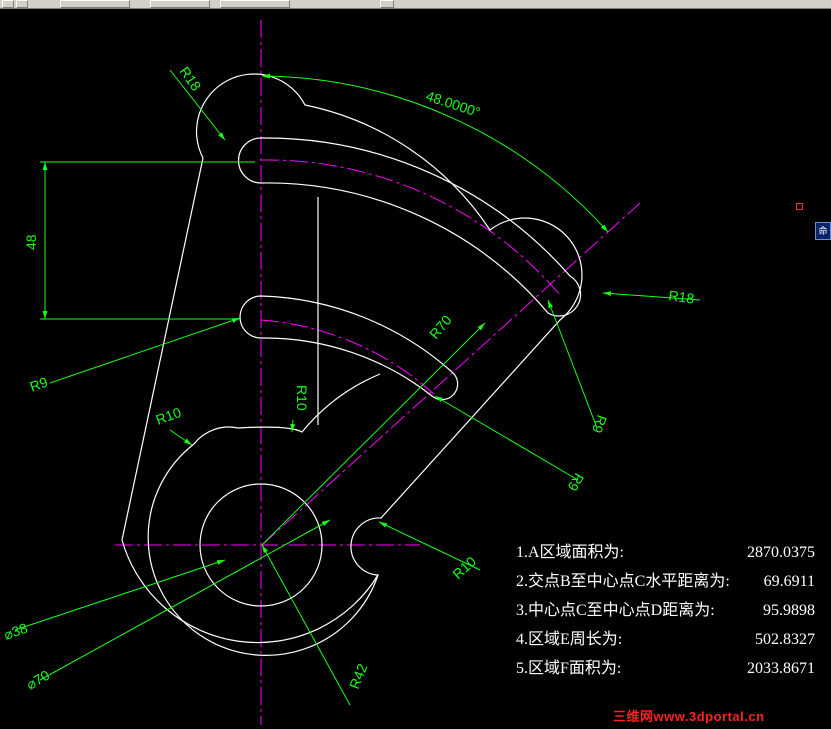 This screenshot has width=831, height=729. Describe the element at coordinates (570, 552) in the screenshot. I see `result-label-1: 1.A区域面积为:` at that location.